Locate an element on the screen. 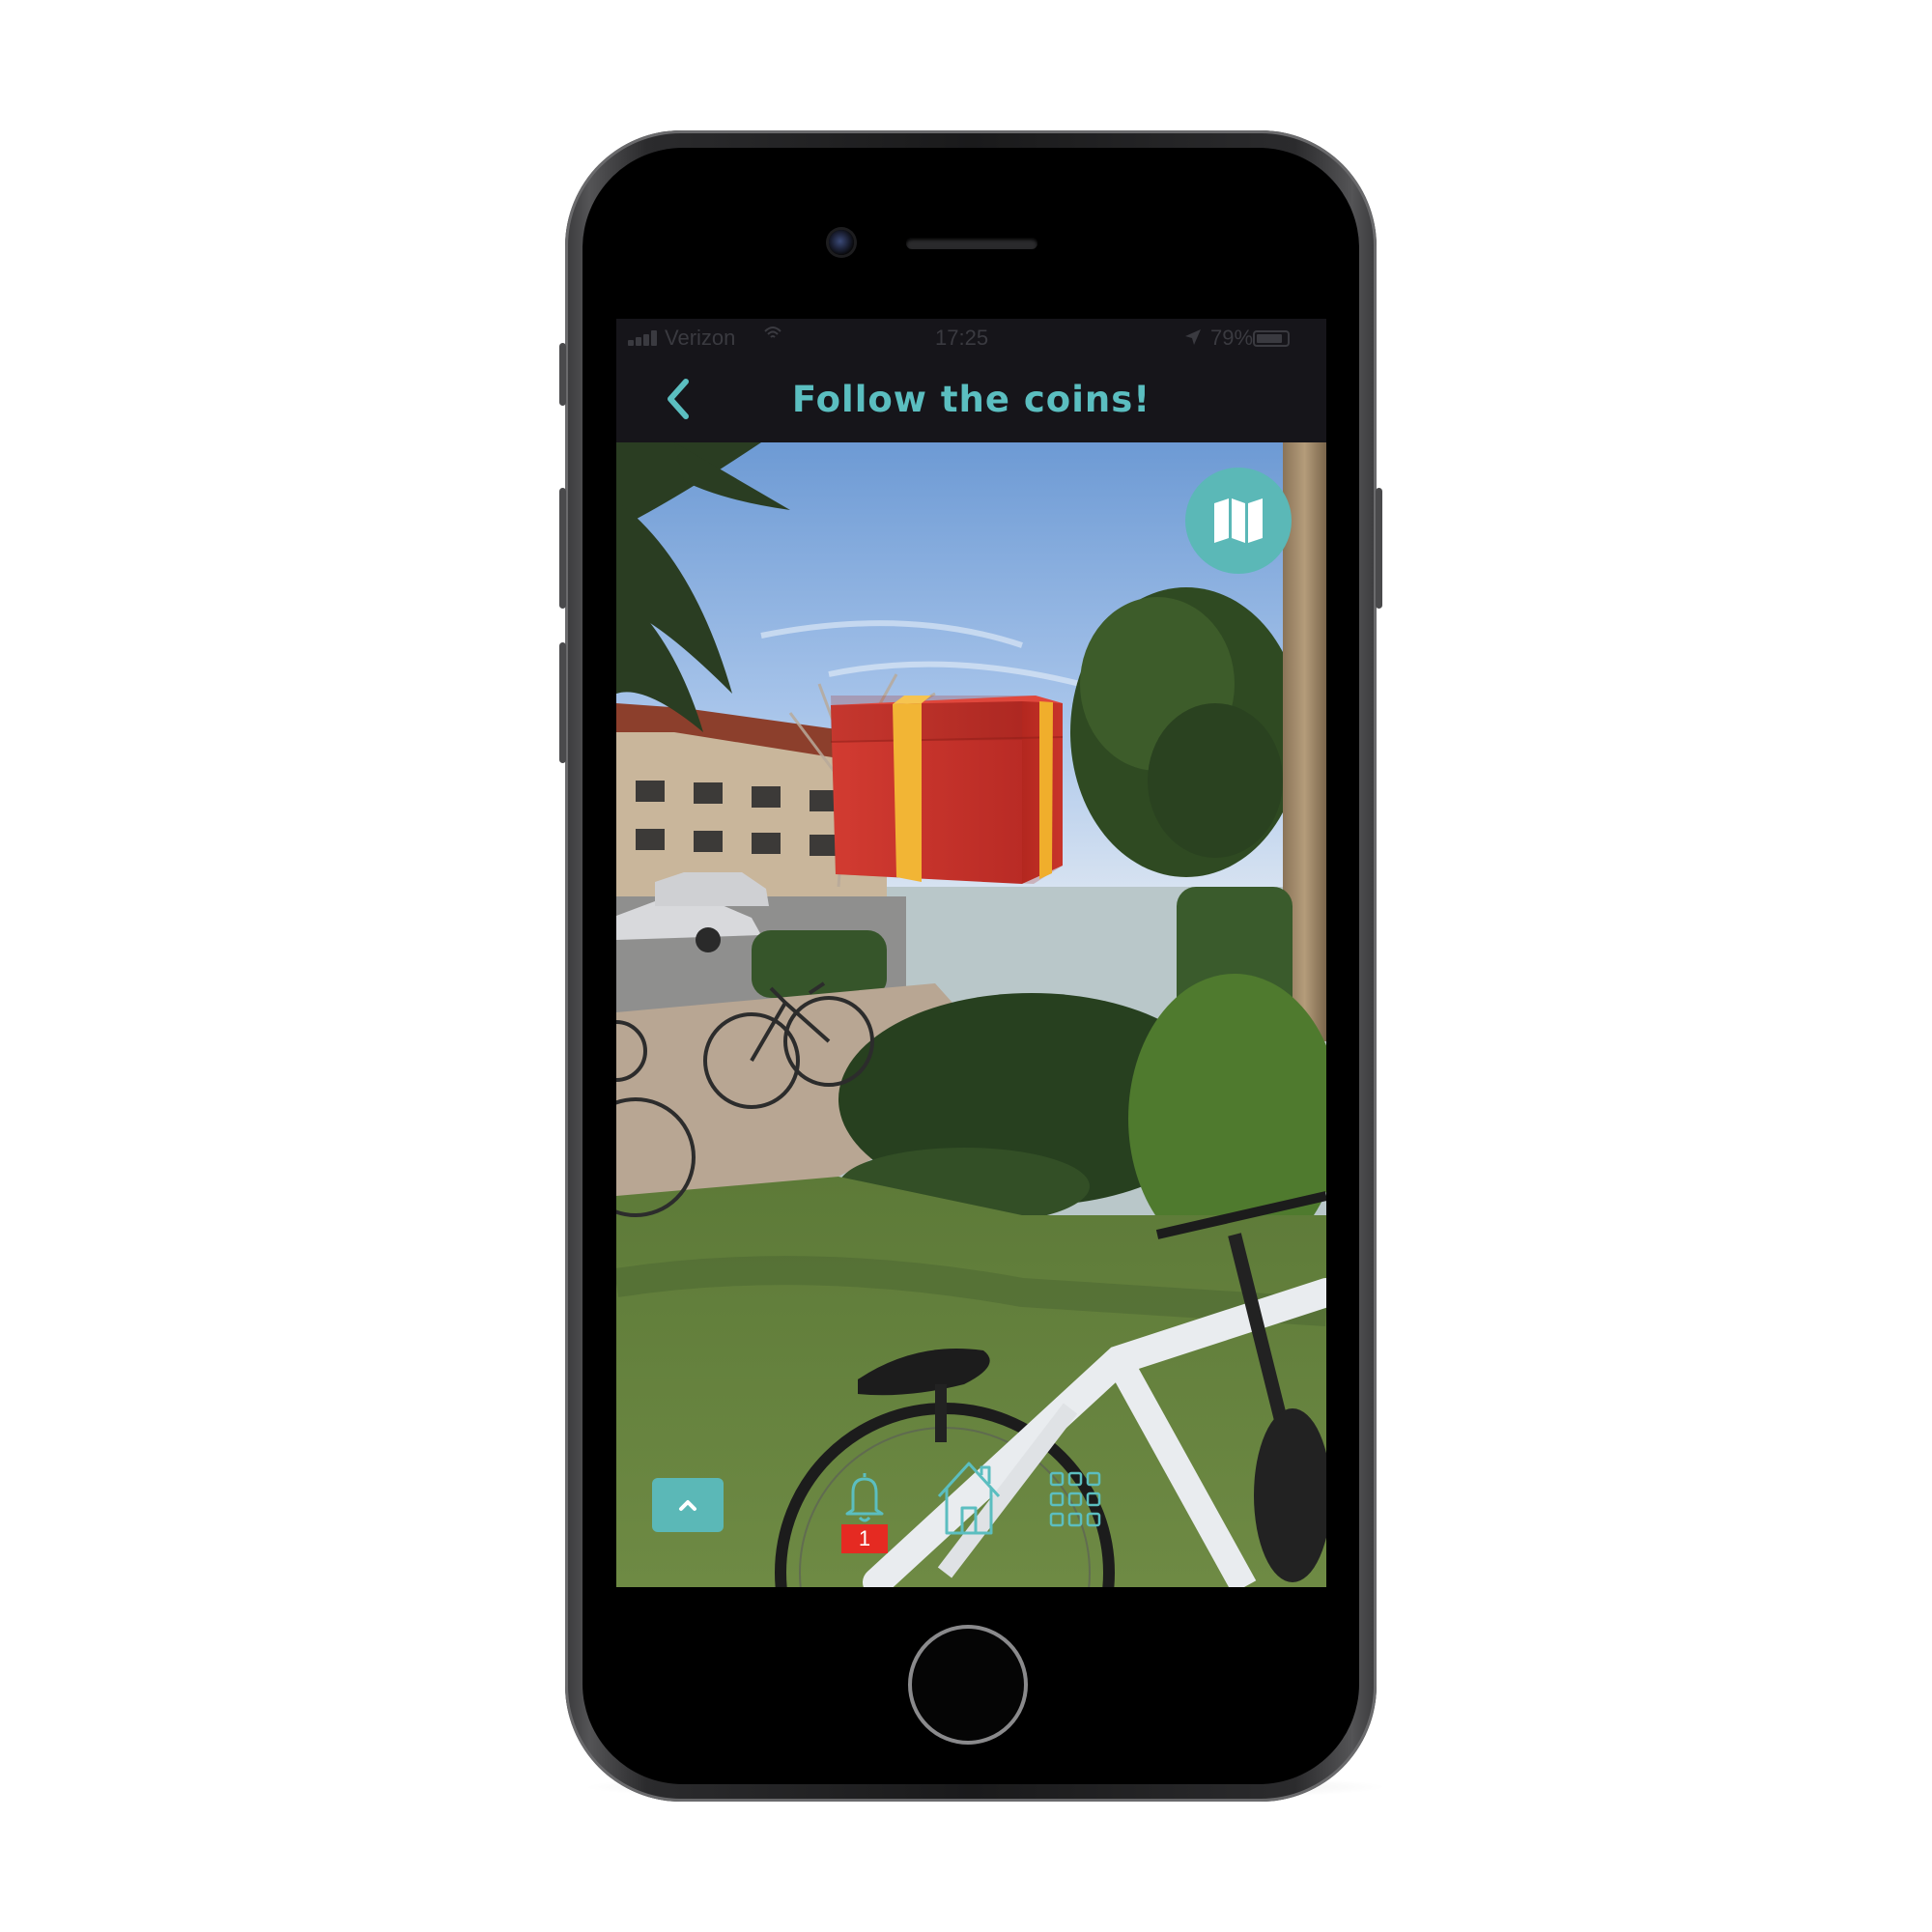 The height and width of the screenshot is (1932, 1932). hardware-home-button is located at coordinates (968, 1685).